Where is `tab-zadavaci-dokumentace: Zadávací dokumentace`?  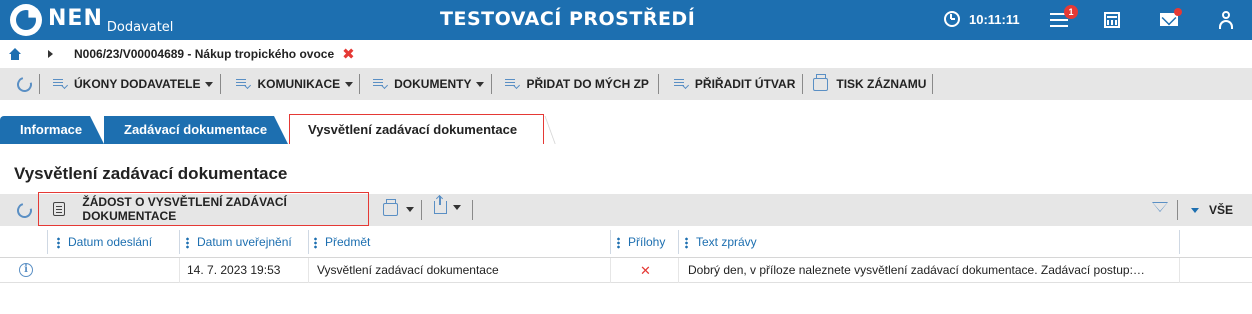 tab-zadavaci-dokumentace: Zadávací dokumentace is located at coordinates (196, 130).